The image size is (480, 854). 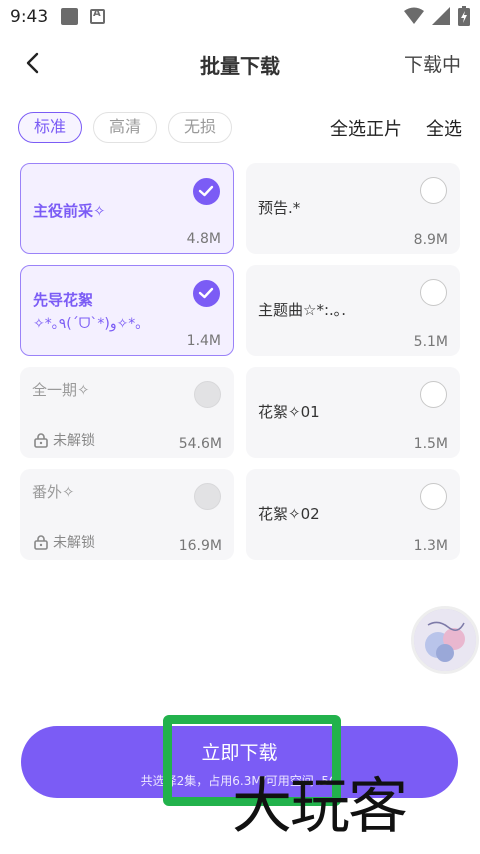 What do you see at coordinates (302, 310) in the screenshot?
I see `episode-title: 主题曲☆*:.｡.` at bounding box center [302, 310].